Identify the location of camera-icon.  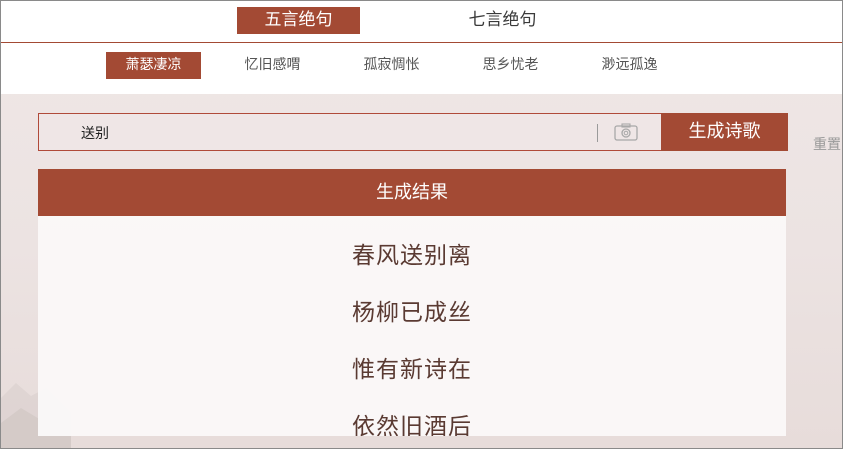
(626, 132).